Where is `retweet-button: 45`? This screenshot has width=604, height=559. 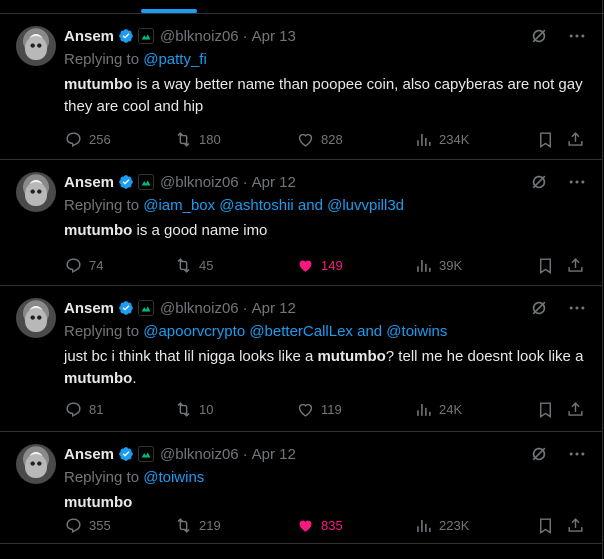
retweet-button: 45 is located at coordinates (193, 265).